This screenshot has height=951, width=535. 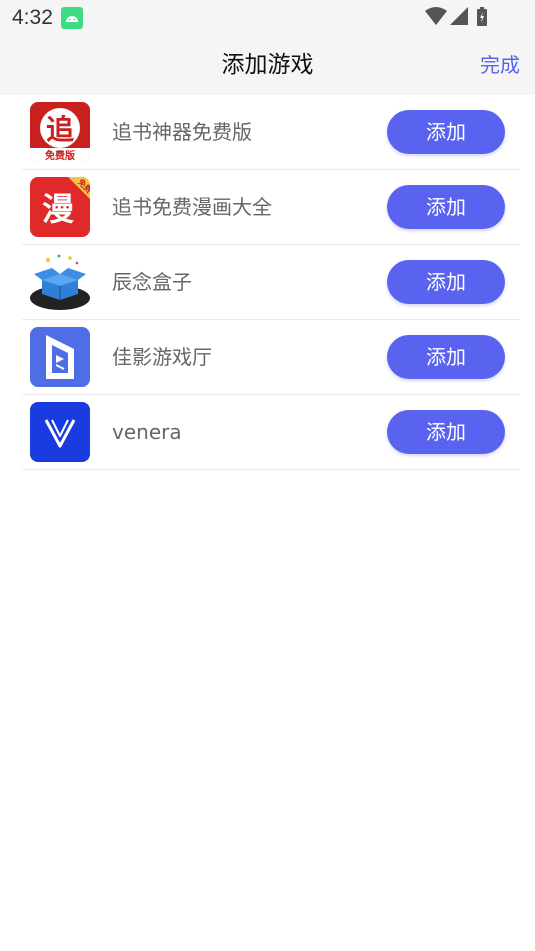 What do you see at coordinates (436, 16) in the screenshot?
I see `wifi-icon` at bounding box center [436, 16].